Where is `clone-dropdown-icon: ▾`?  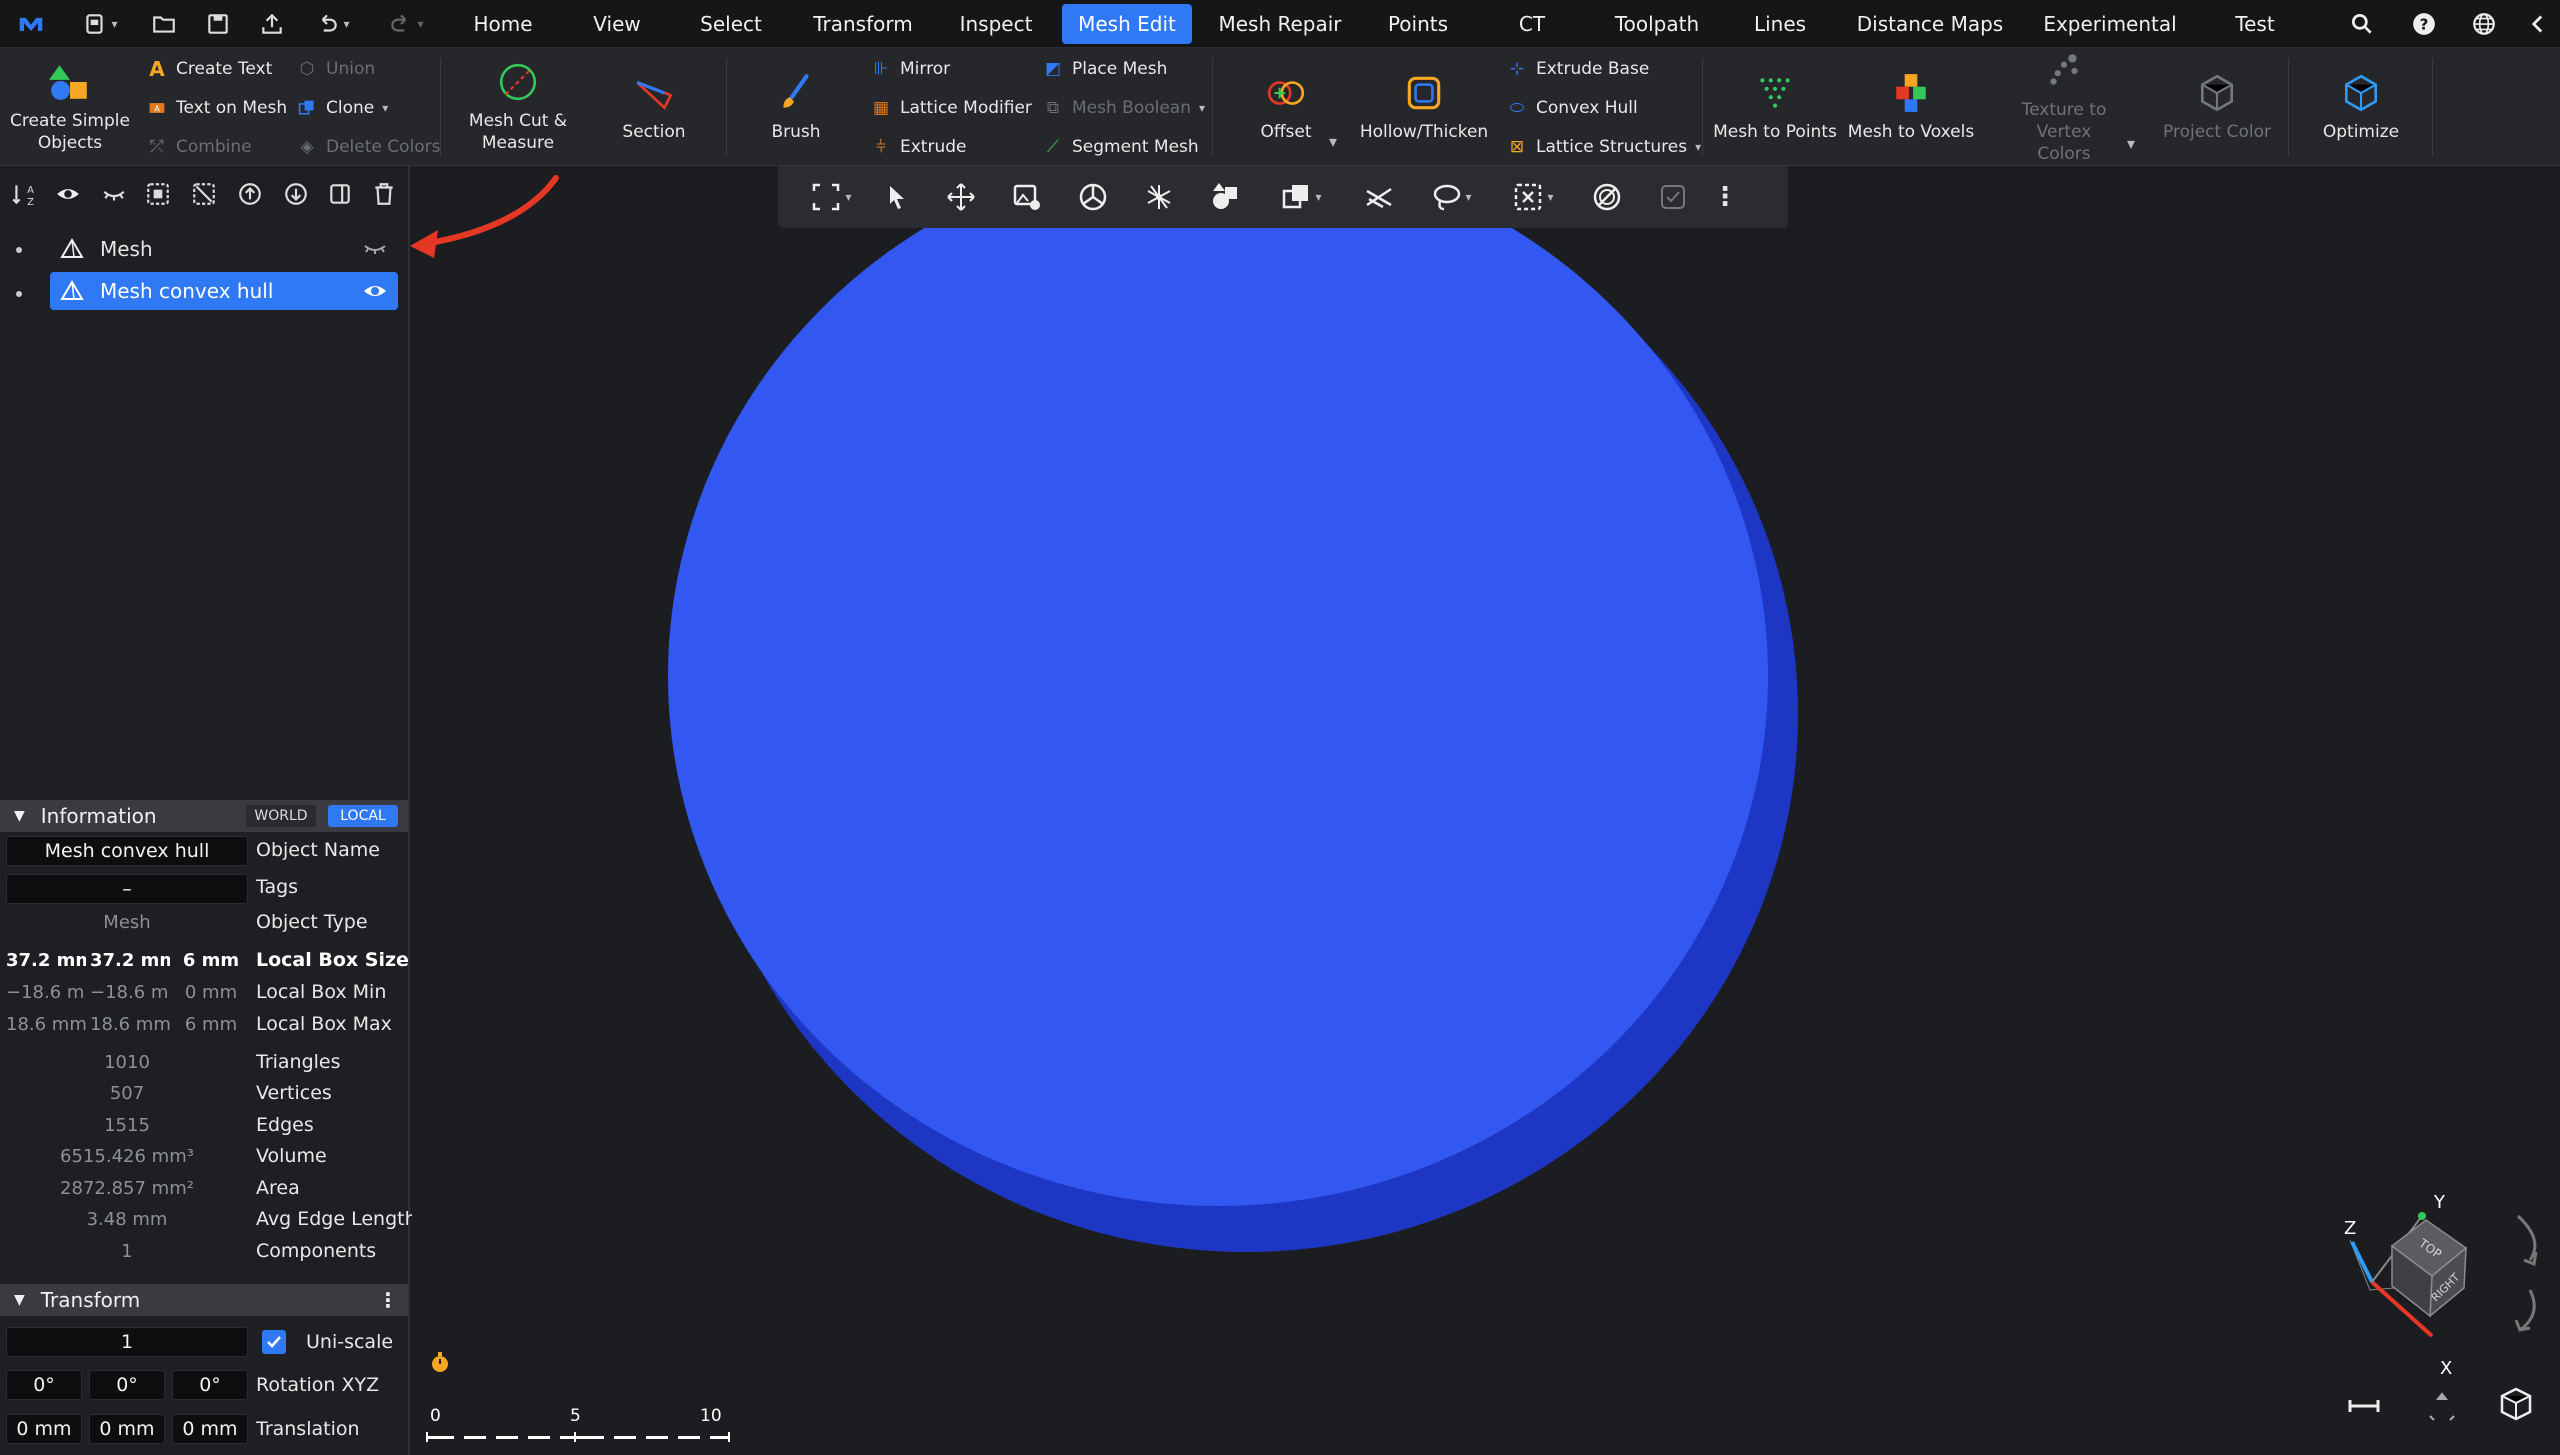 clone-dropdown-icon: ▾ is located at coordinates (385, 108).